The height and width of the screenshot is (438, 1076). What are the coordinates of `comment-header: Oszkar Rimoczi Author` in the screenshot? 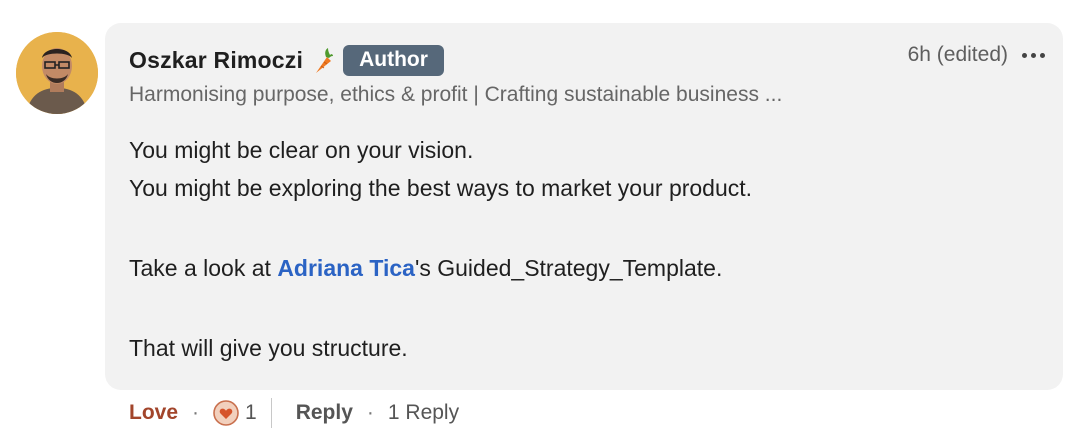 It's located at (286, 60).